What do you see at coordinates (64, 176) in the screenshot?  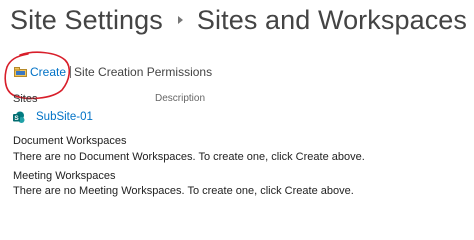 I see `section-heading-meeting-workspaces: Meeting Workspaces` at bounding box center [64, 176].